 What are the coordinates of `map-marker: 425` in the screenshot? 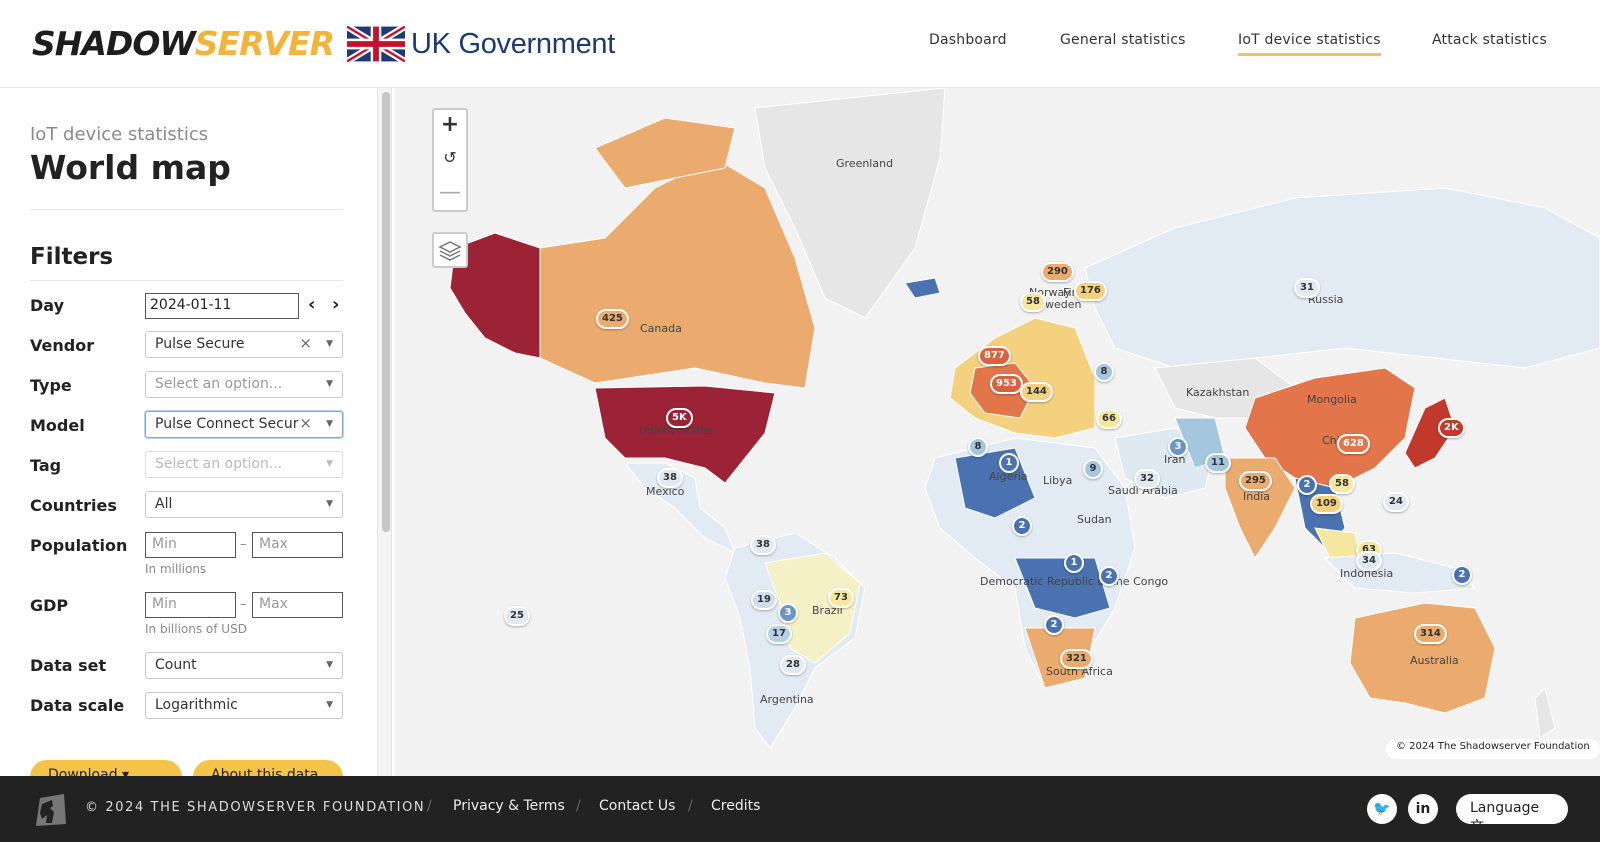 It's located at (612, 319).